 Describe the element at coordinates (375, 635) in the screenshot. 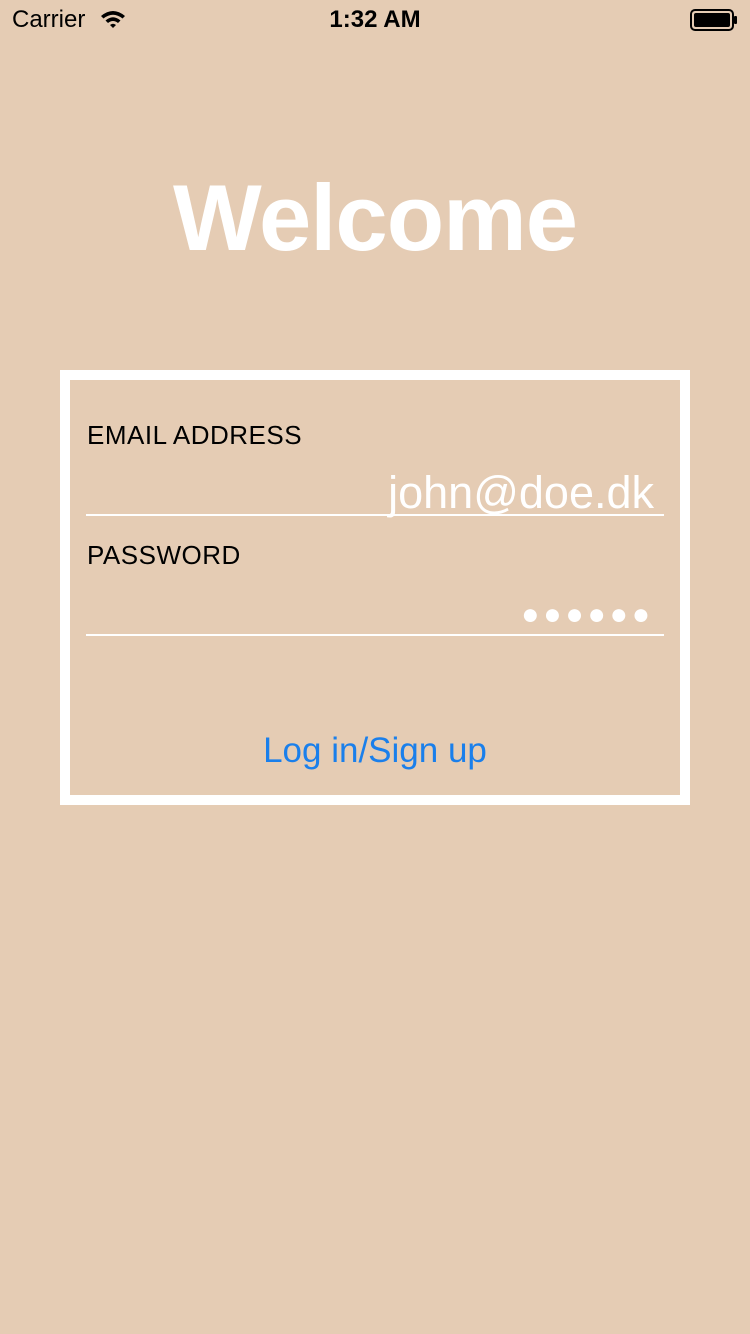

I see `password-underline` at that location.